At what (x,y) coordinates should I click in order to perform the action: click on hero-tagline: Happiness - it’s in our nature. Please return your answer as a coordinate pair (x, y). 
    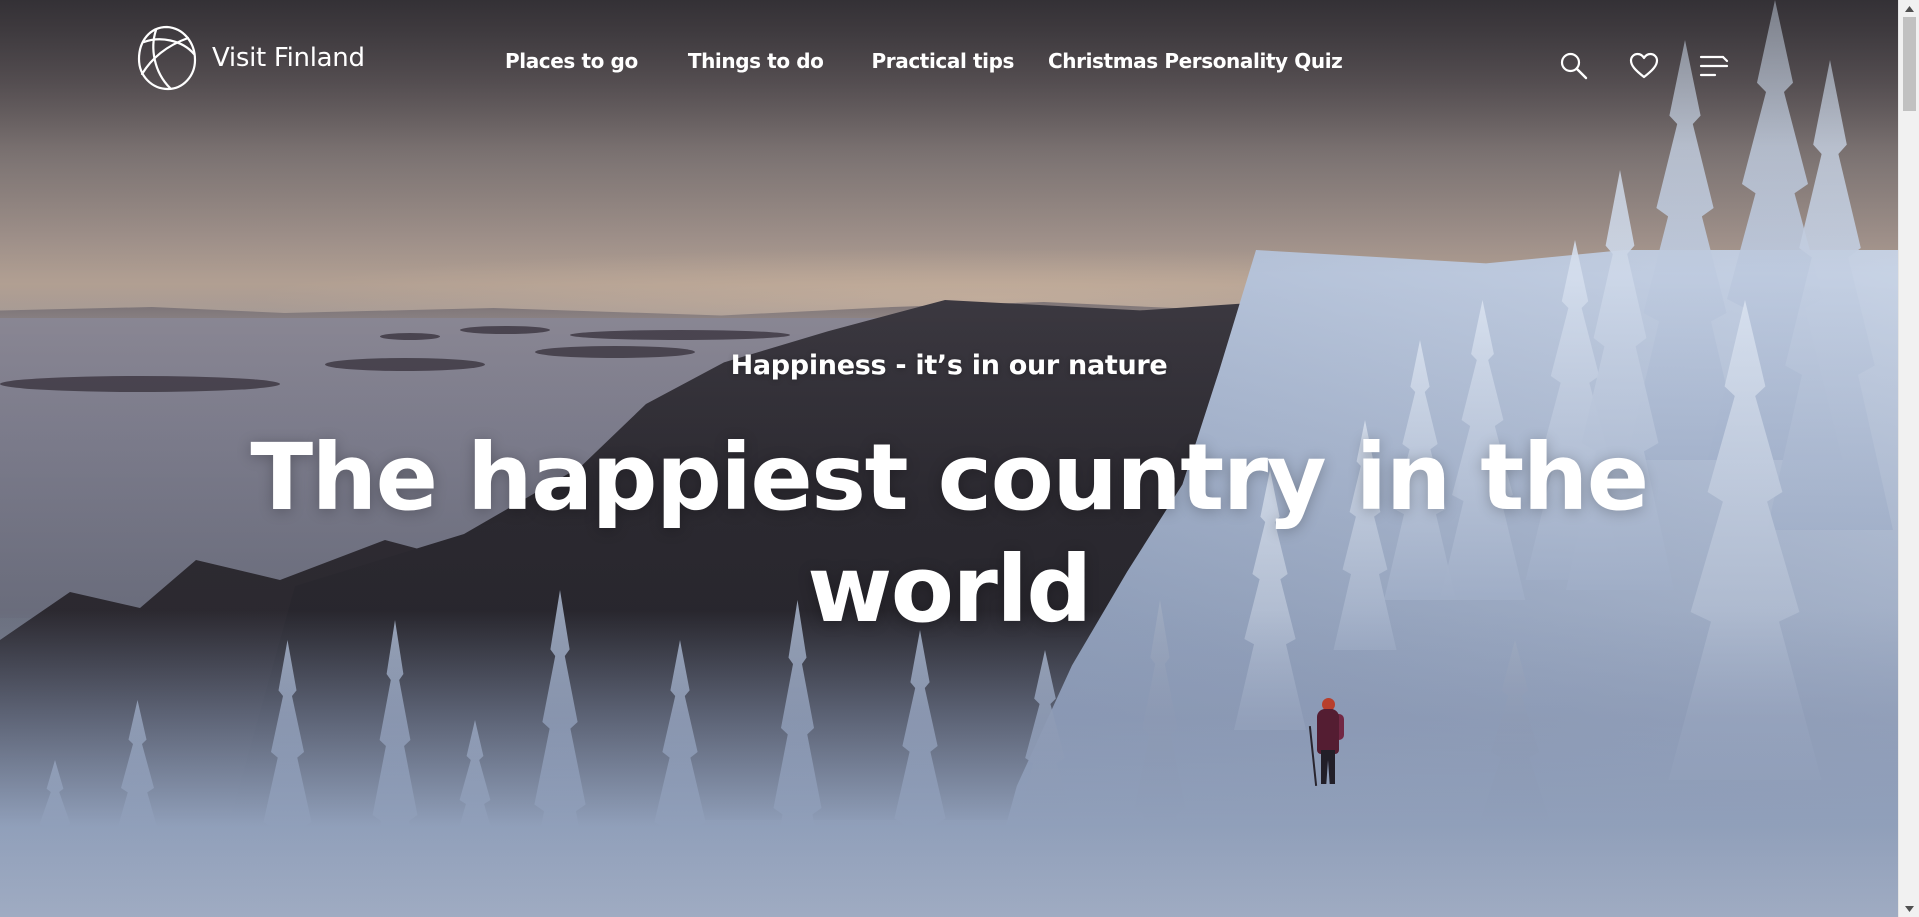
    Looking at the image, I should click on (949, 365).